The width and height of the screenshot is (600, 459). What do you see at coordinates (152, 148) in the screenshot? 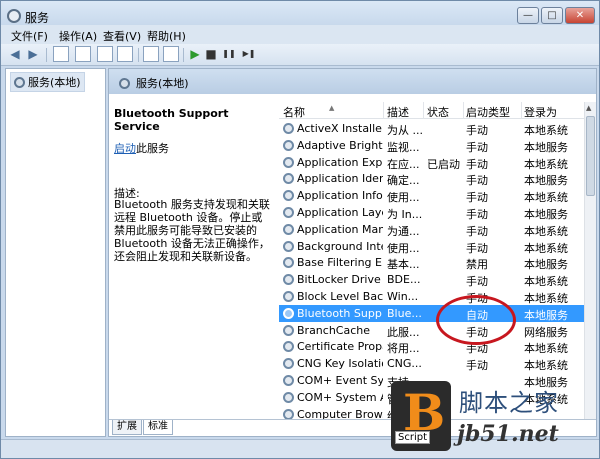
I see `start-service-suffix: 此服务` at bounding box center [152, 148].